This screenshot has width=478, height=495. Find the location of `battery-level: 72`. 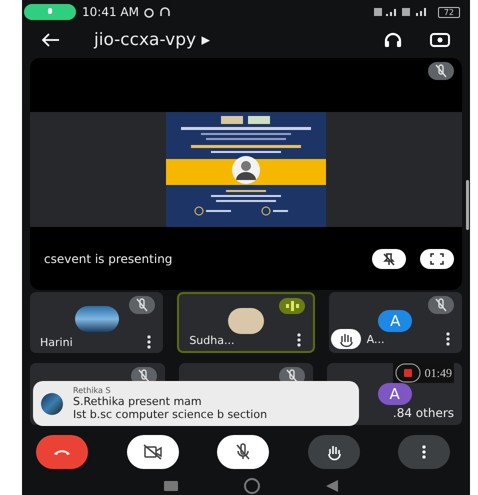

battery-level: 72 is located at coordinates (449, 12).